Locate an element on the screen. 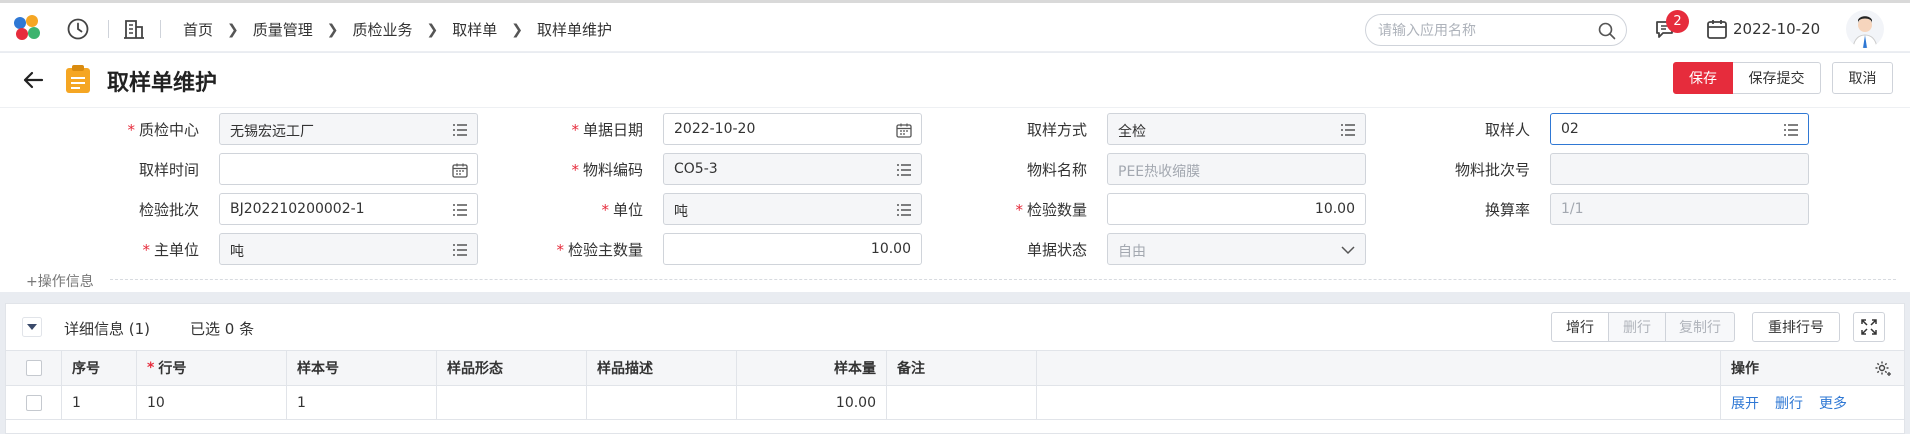  page-title: 取样单维护 is located at coordinates (162, 83).